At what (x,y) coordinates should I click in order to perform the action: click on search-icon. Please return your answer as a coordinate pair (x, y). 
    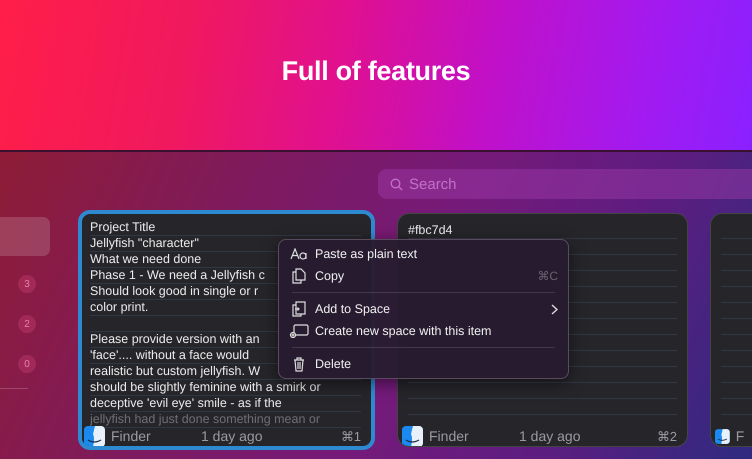
    Looking at the image, I should click on (396, 184).